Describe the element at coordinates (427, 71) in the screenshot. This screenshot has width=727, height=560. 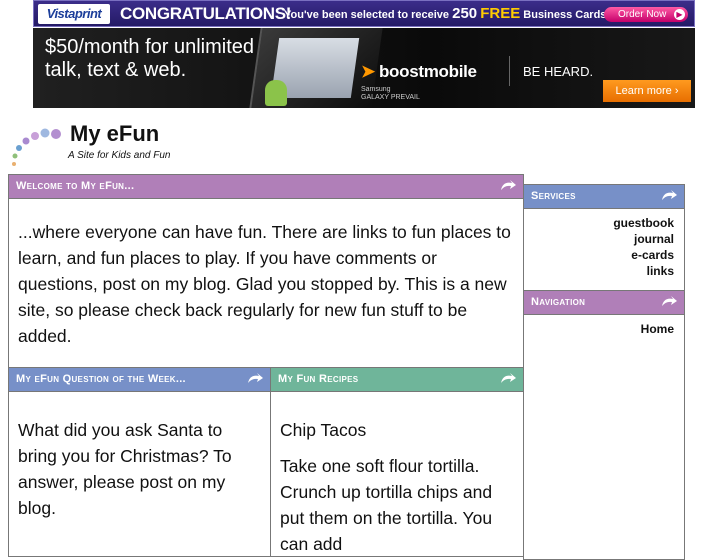
I see `boost-logo-text: boostmobile` at that location.